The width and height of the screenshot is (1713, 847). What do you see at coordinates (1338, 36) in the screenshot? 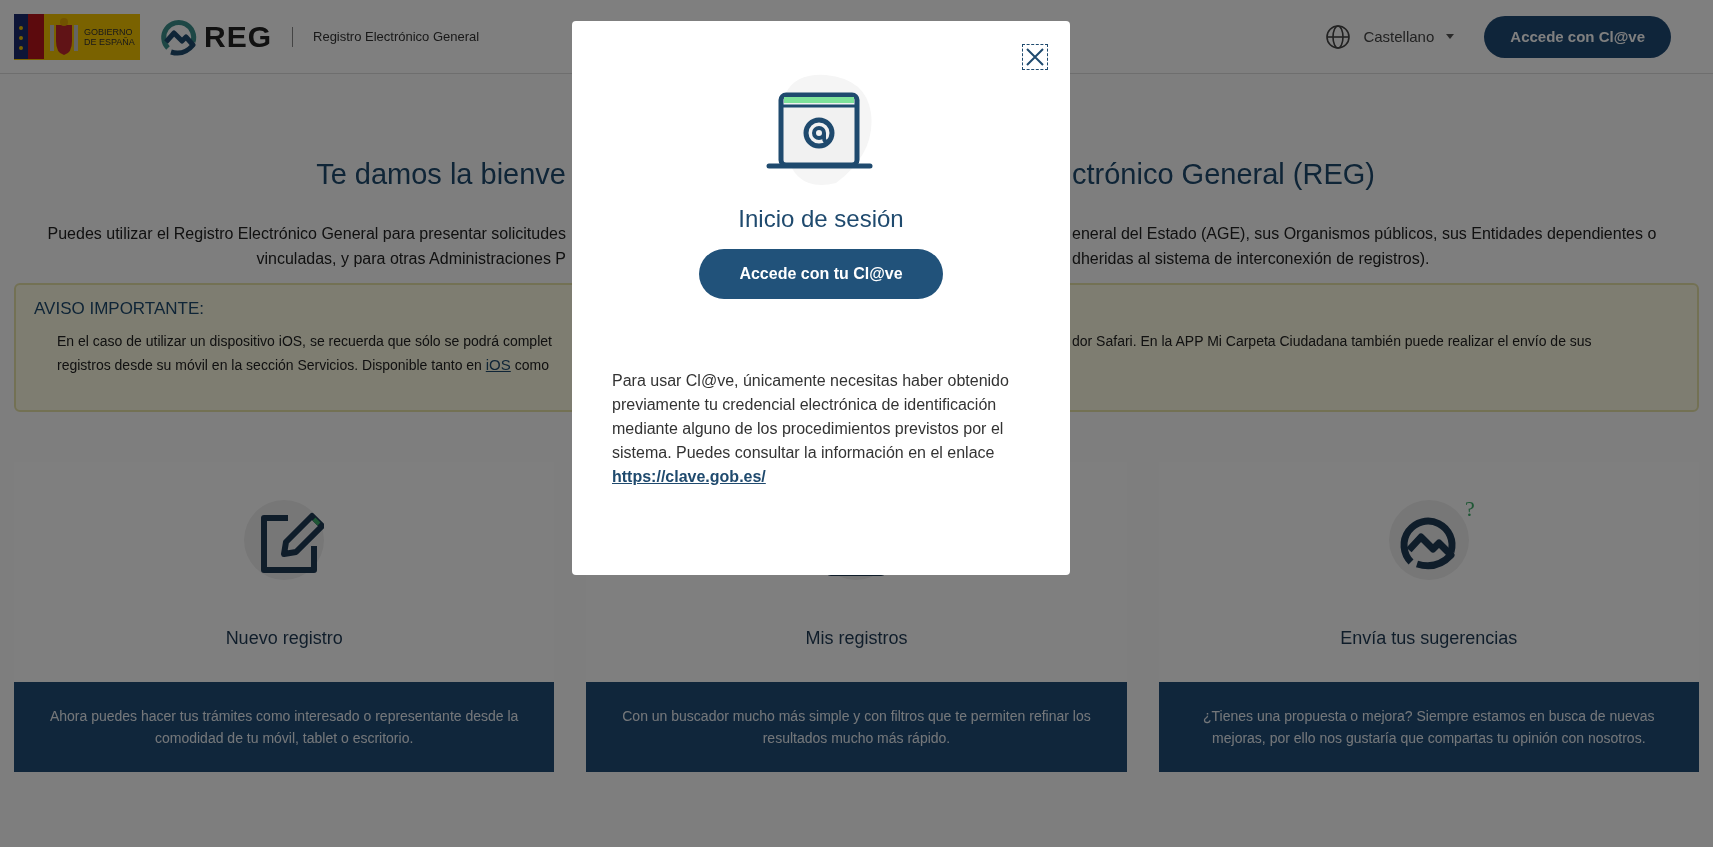
I see `globe-icon` at bounding box center [1338, 36].